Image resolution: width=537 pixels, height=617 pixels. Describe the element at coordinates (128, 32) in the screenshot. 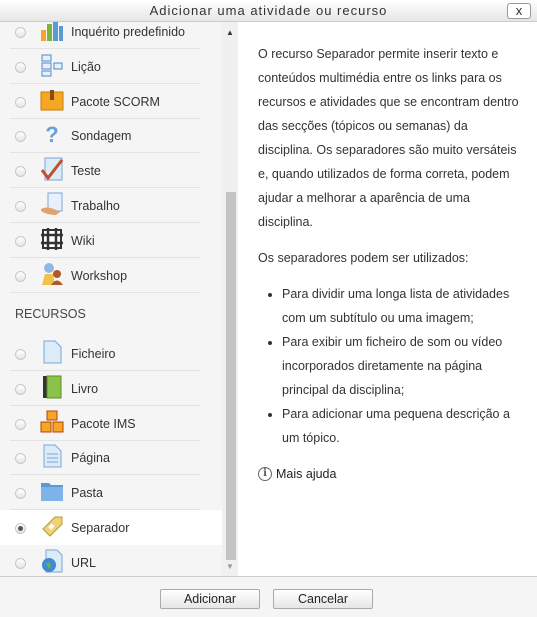

I see `module-label: Inquérito predefinido` at that location.